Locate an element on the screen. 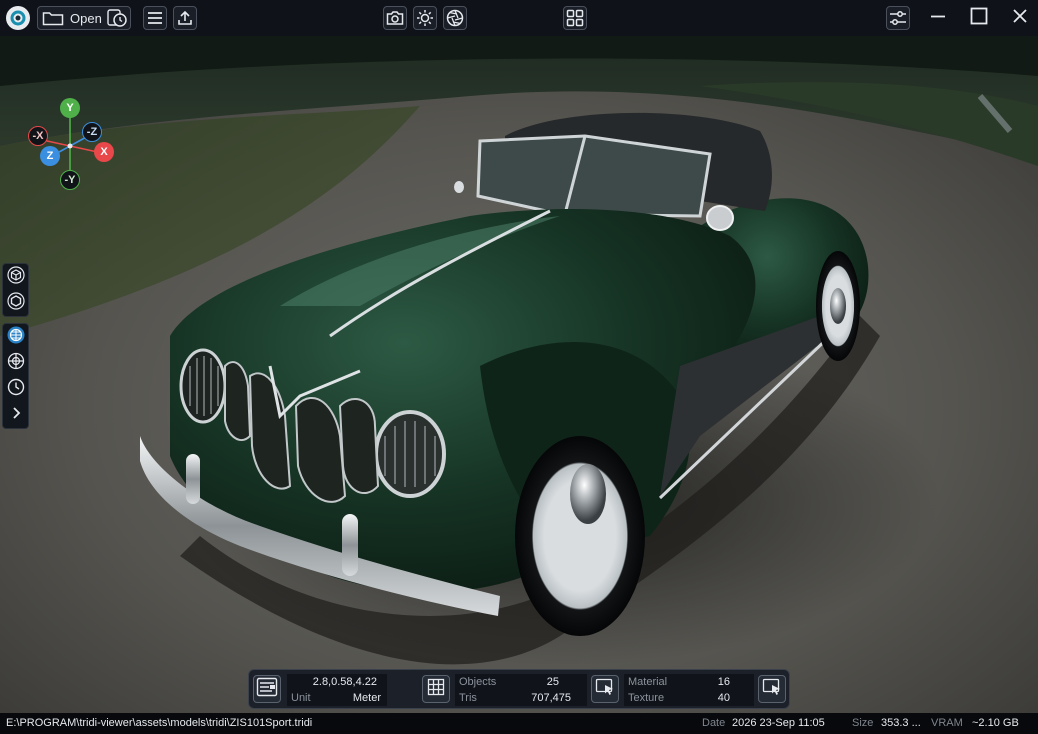 Image resolution: width=1038 pixels, height=734 pixels. expand-toolbar-button is located at coordinates (15, 415).